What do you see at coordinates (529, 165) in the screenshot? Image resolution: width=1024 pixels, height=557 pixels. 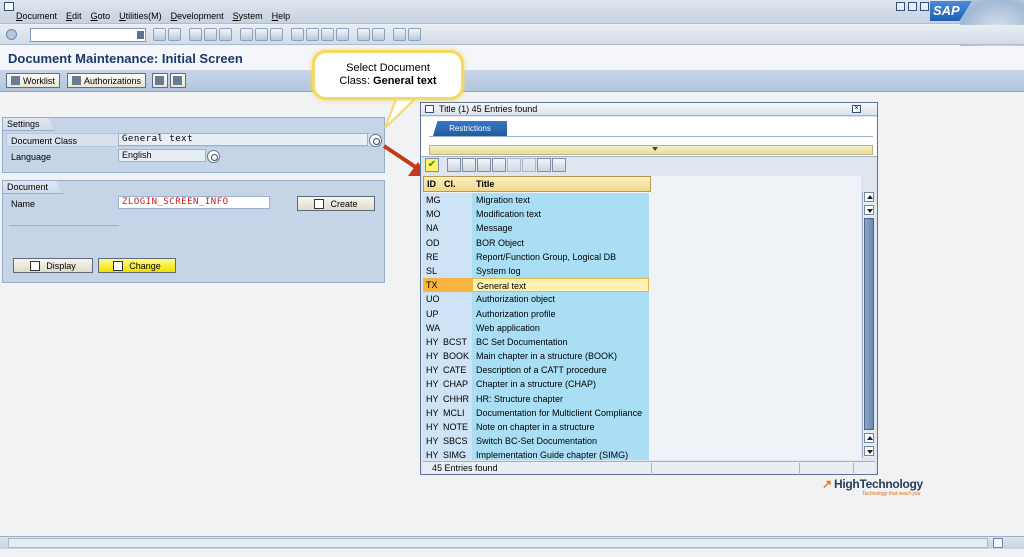 I see `settings-icon` at bounding box center [529, 165].